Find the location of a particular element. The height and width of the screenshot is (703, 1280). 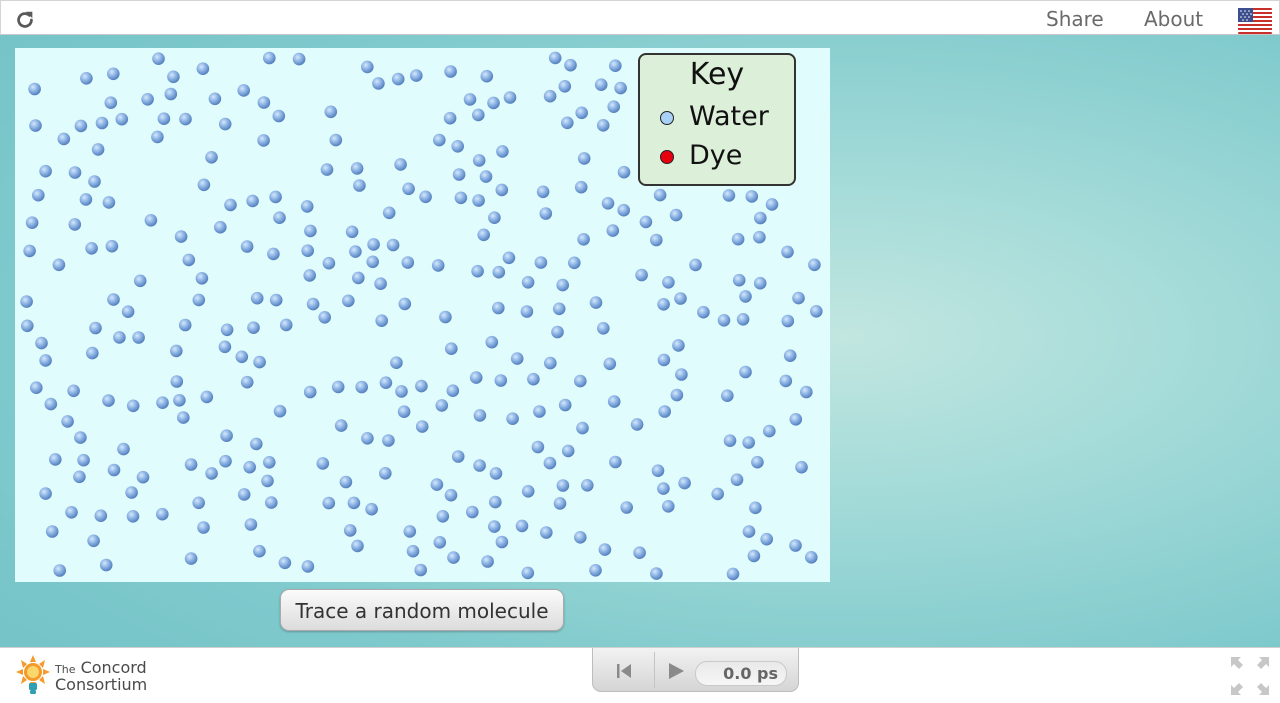

about-link: About is located at coordinates (1173, 19).